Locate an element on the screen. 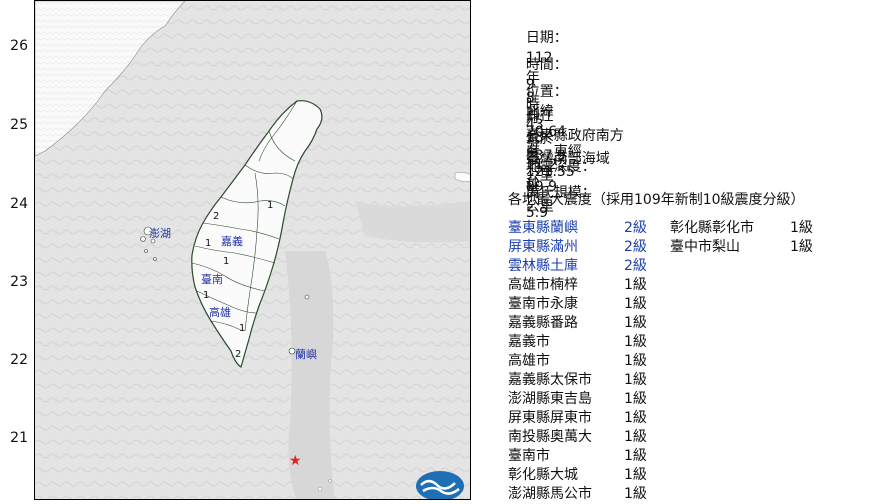 The width and height of the screenshot is (880, 504). map-intensity-1a: 1 is located at coordinates (208, 243).